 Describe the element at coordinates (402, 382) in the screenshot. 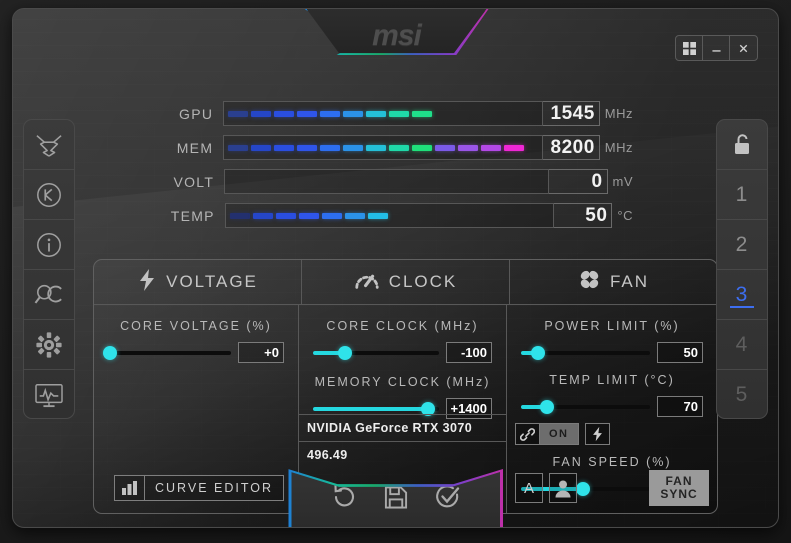

I see `memory-clock-label: MEMORY CLOCK (MHz)` at that location.